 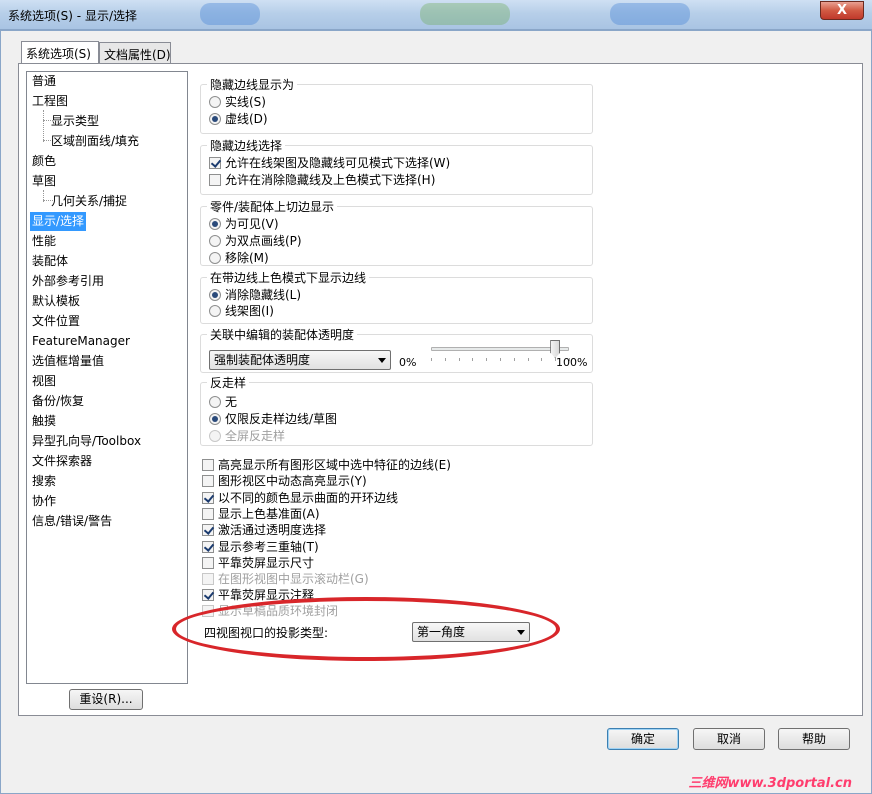 What do you see at coordinates (44, 81) in the screenshot?
I see `tree-item-general: 普通` at bounding box center [44, 81].